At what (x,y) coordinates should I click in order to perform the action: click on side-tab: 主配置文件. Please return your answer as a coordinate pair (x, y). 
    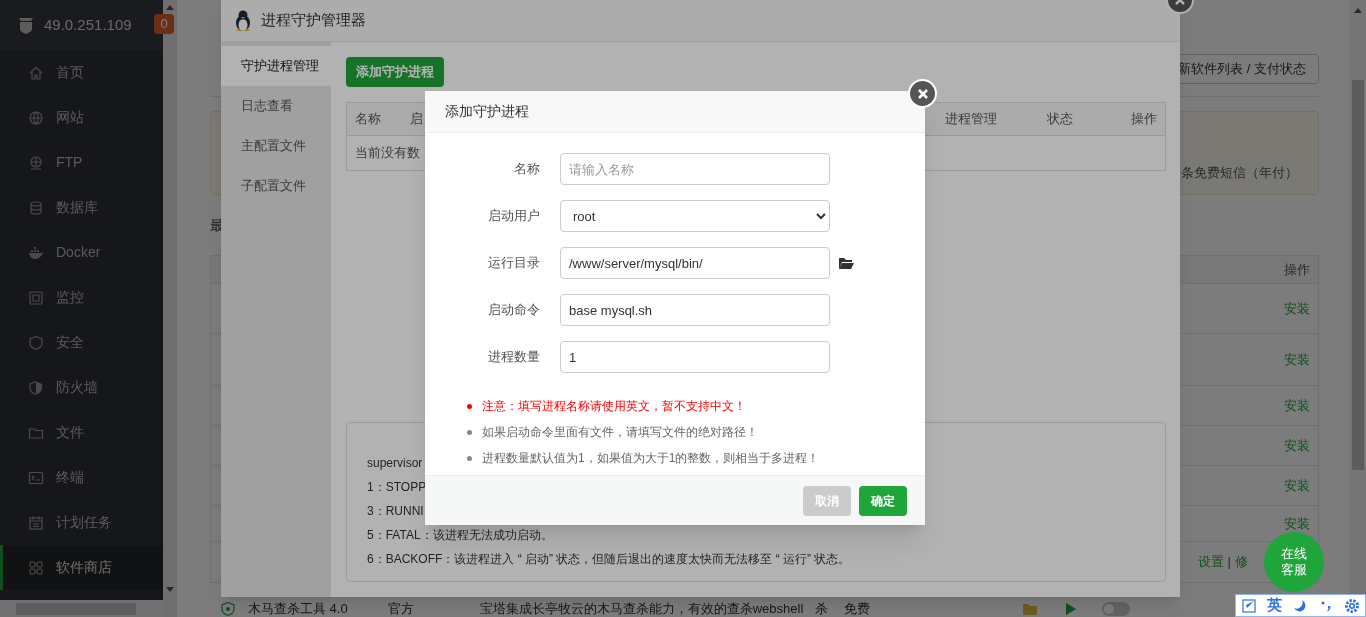
    Looking at the image, I should click on (276, 146).